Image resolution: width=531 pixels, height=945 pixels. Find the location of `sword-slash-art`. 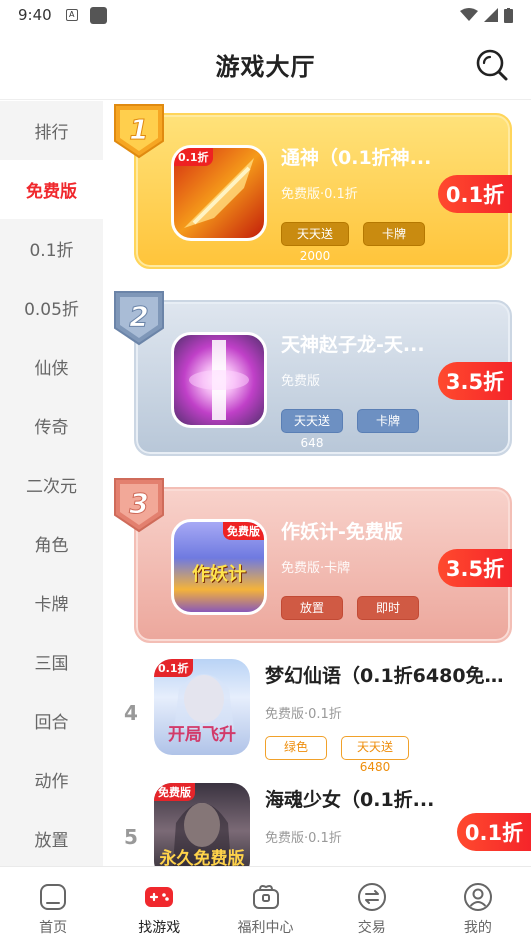

sword-slash-art is located at coordinates (219, 193).